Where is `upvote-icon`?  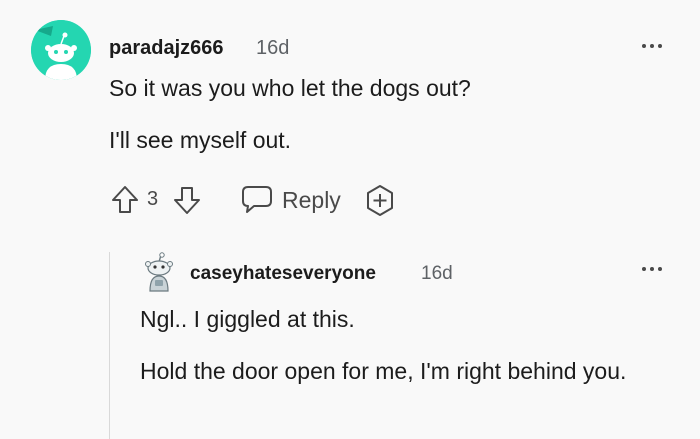
upvote-icon is located at coordinates (125, 200).